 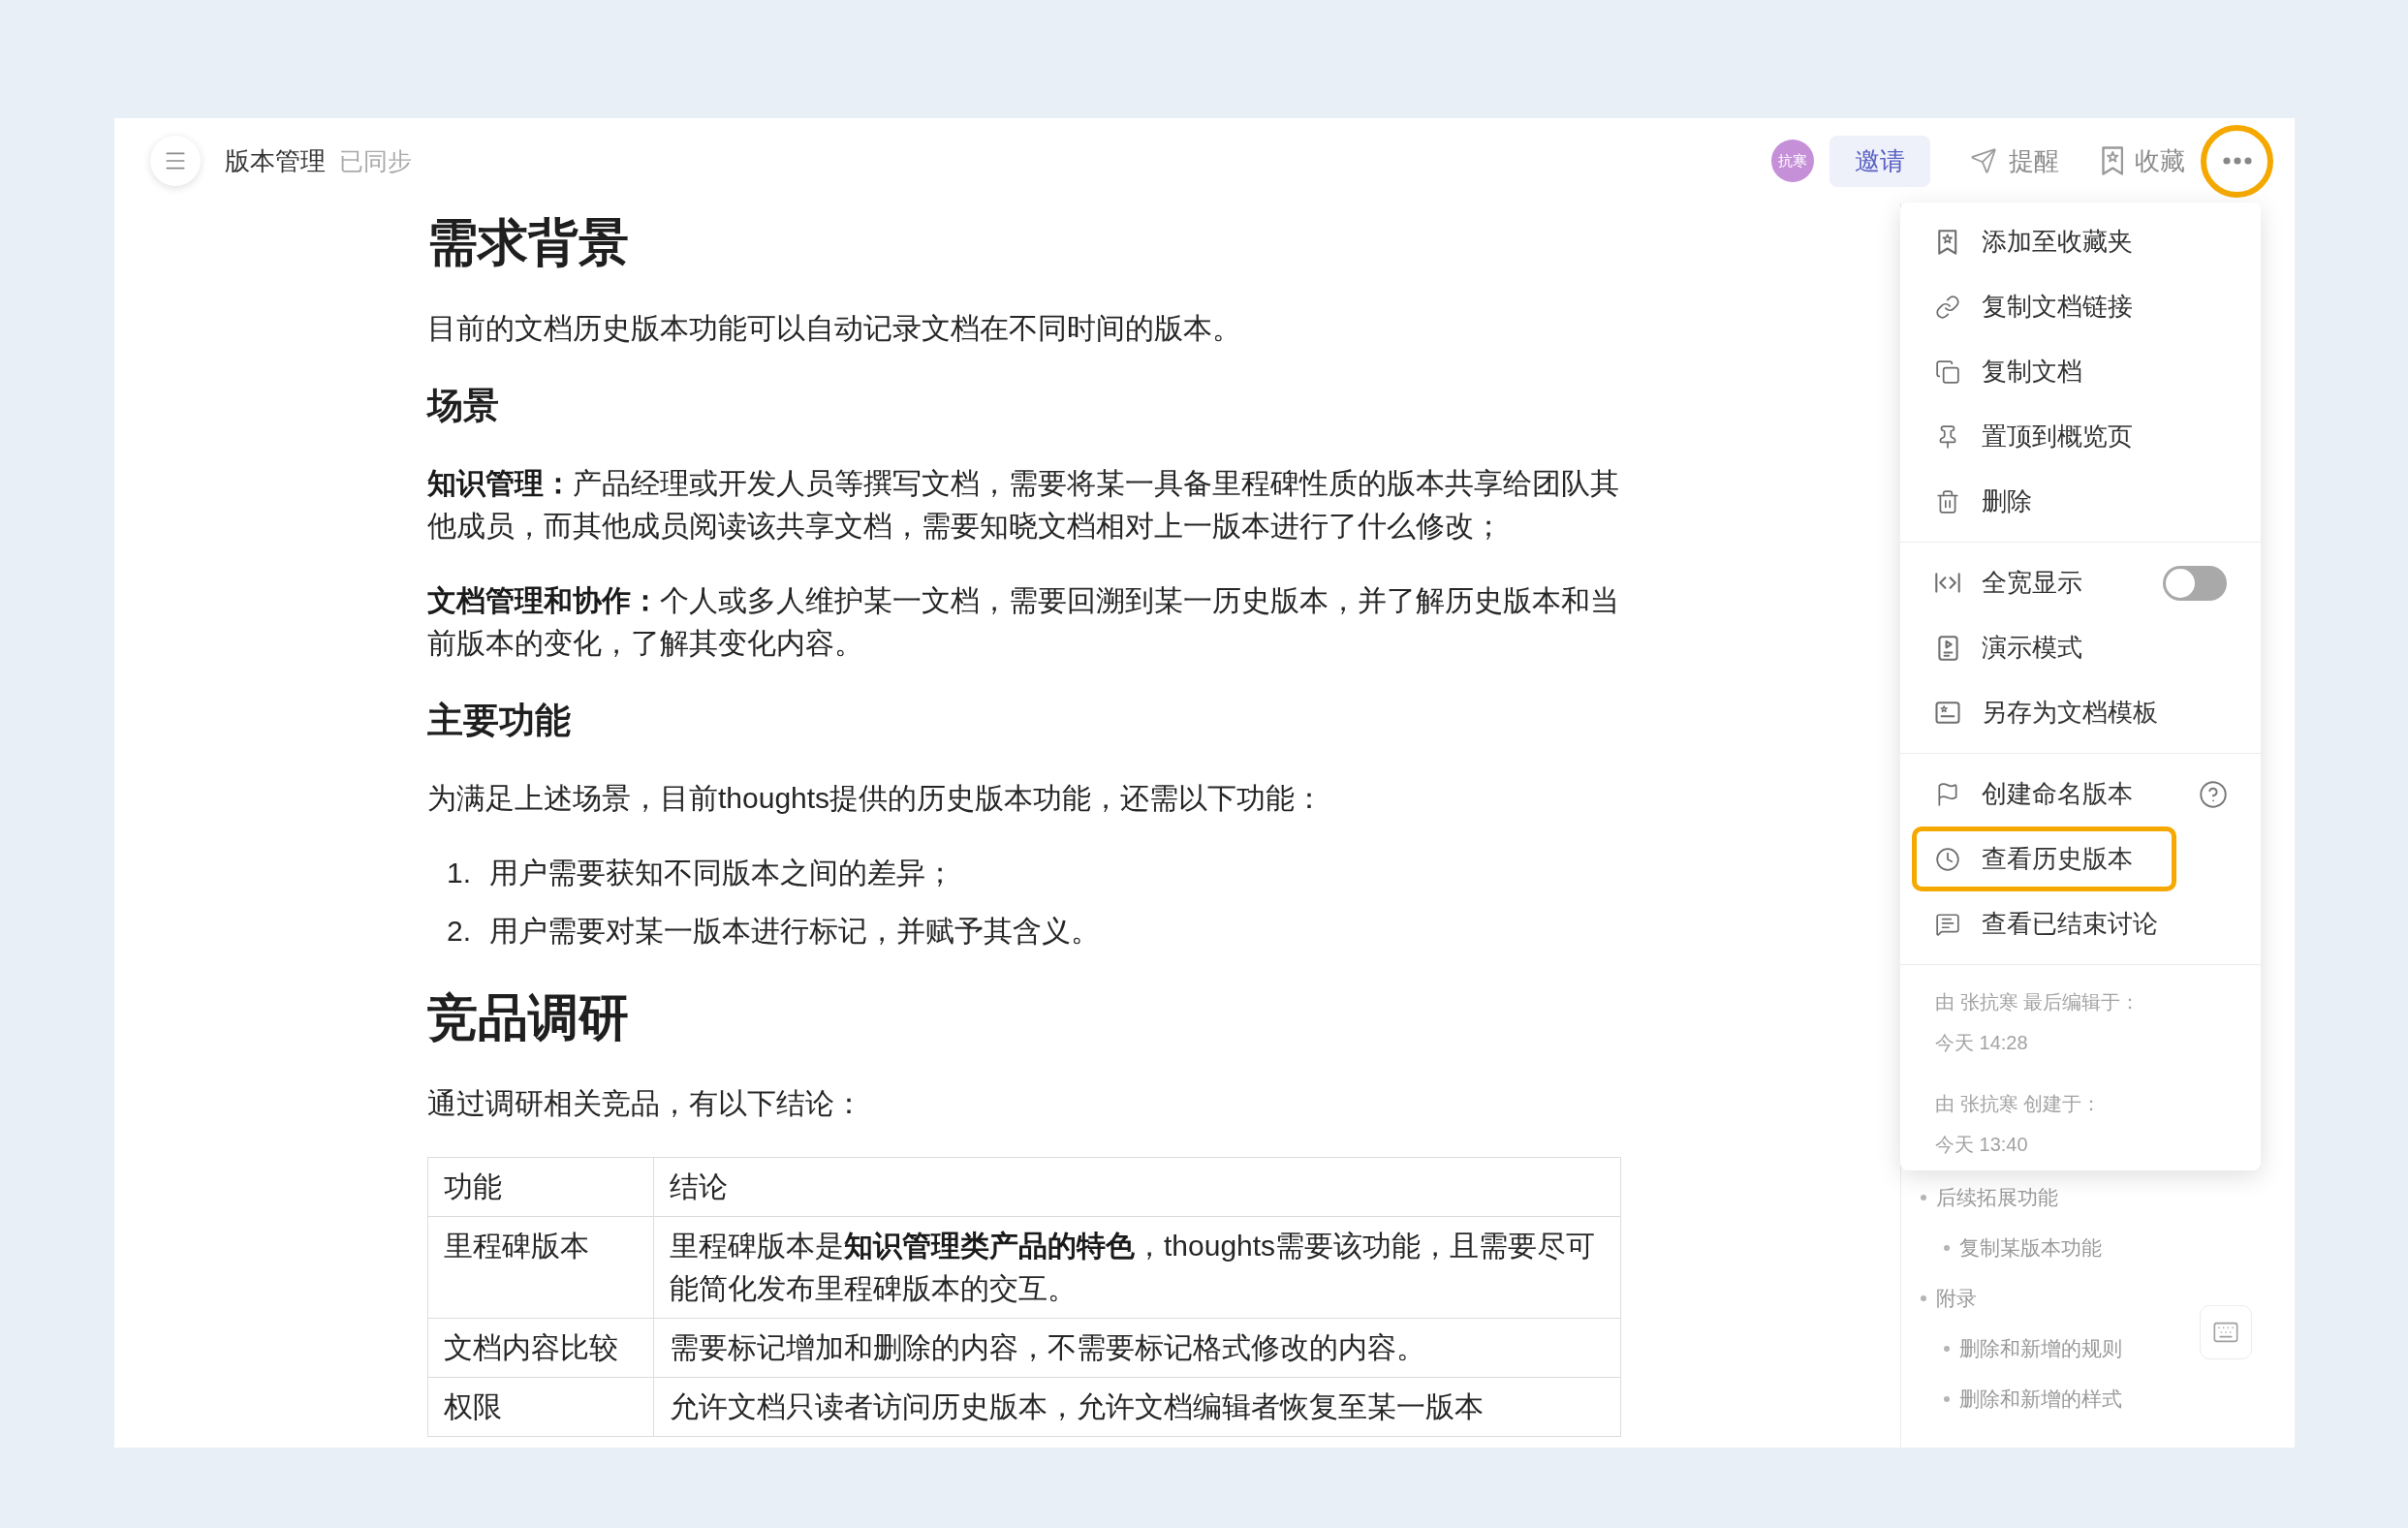 I want to click on bracket-chevrons-icon, so click(x=1948, y=583).